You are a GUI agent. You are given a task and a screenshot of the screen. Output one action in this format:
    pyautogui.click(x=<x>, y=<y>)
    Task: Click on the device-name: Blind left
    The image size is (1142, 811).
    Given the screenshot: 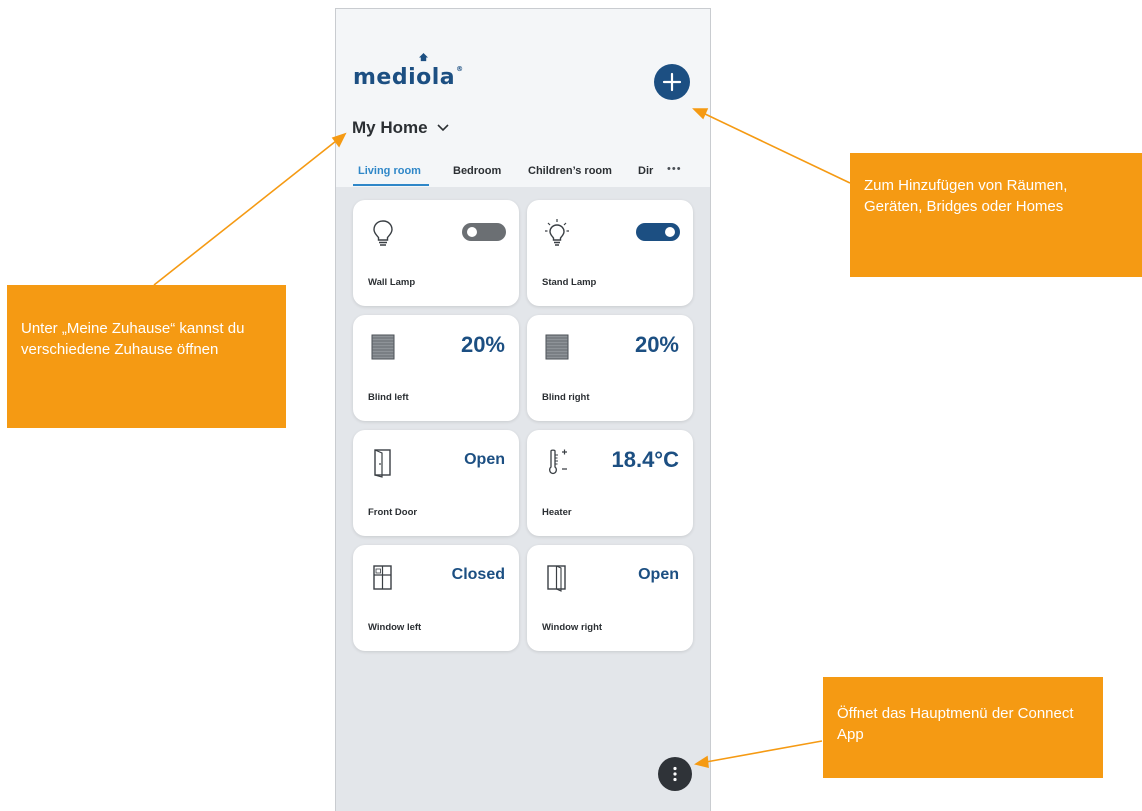 What is the action you would take?
    pyautogui.click(x=388, y=397)
    